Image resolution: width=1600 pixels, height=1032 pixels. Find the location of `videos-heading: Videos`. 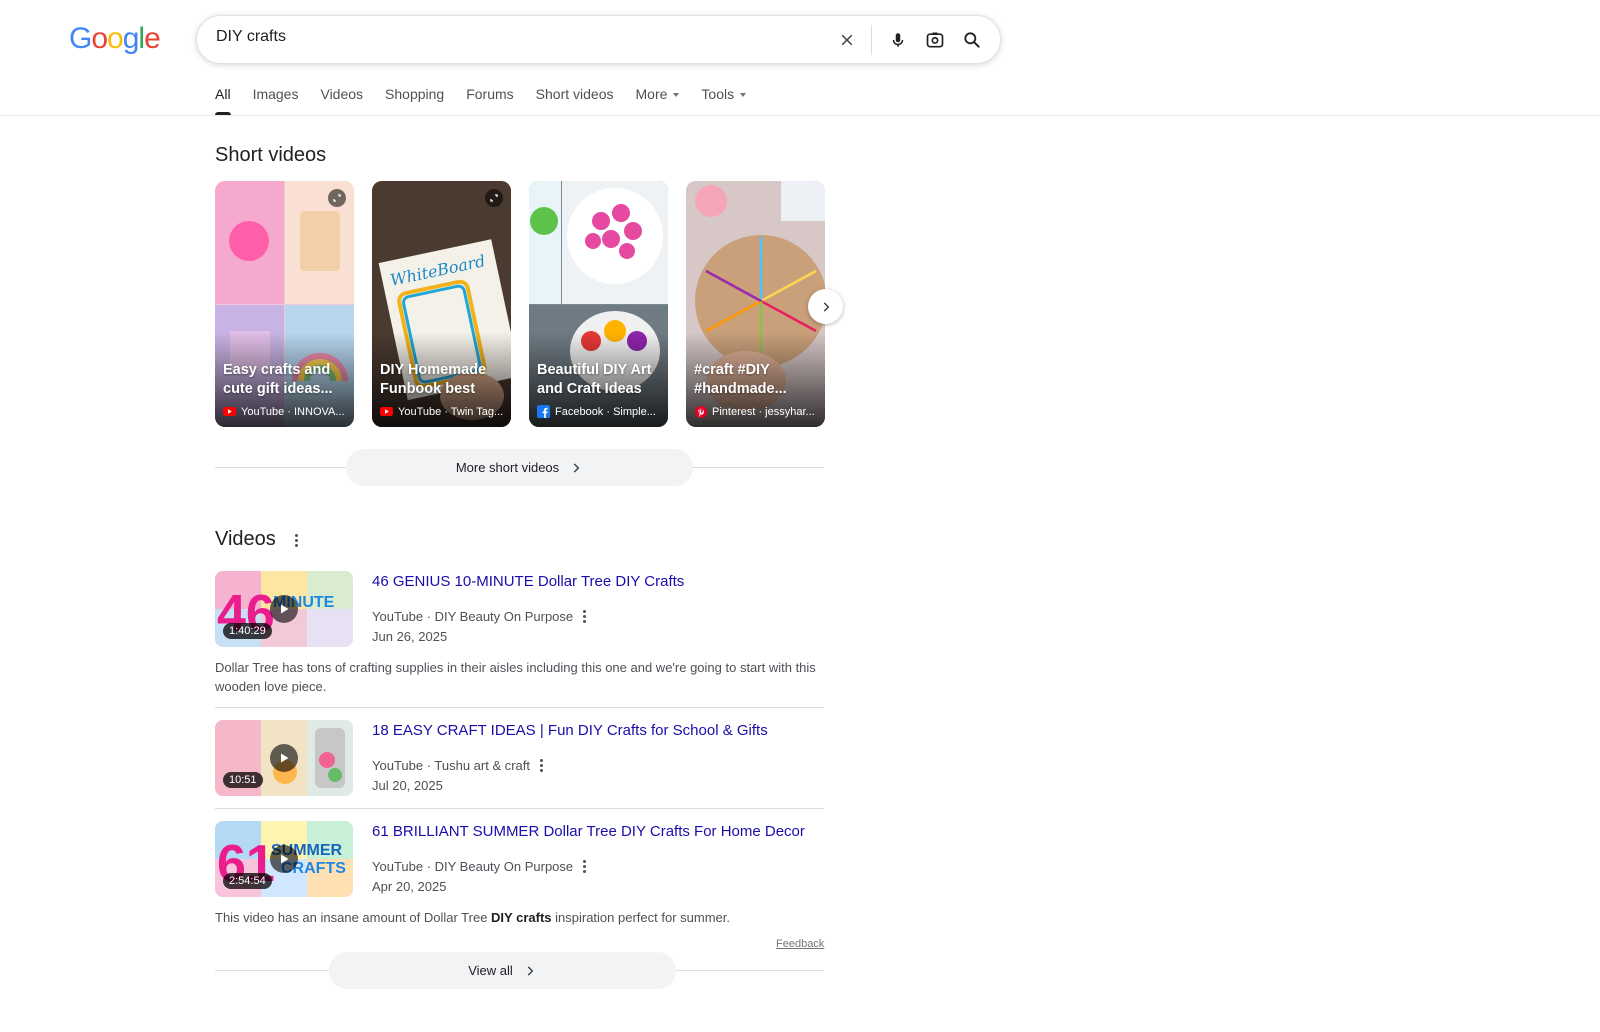

videos-heading: Videos is located at coordinates (245, 539).